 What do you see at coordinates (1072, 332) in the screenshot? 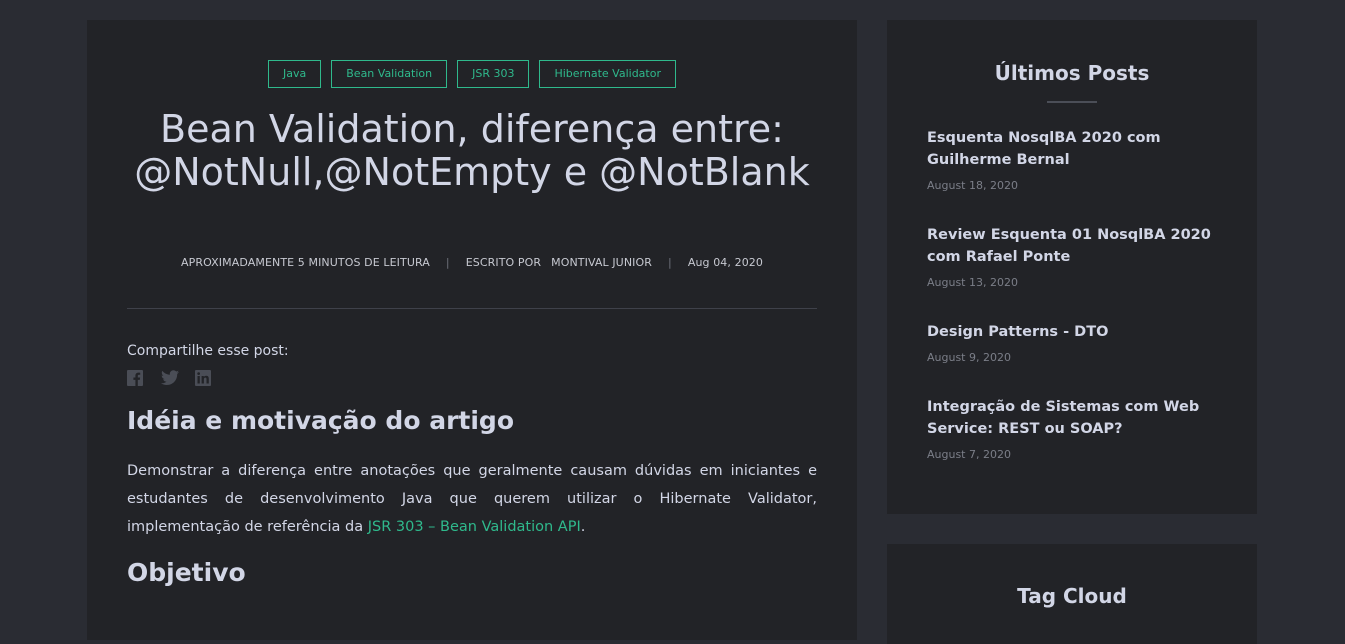
I see `post-title-link: Design Patterns - DTO` at bounding box center [1072, 332].